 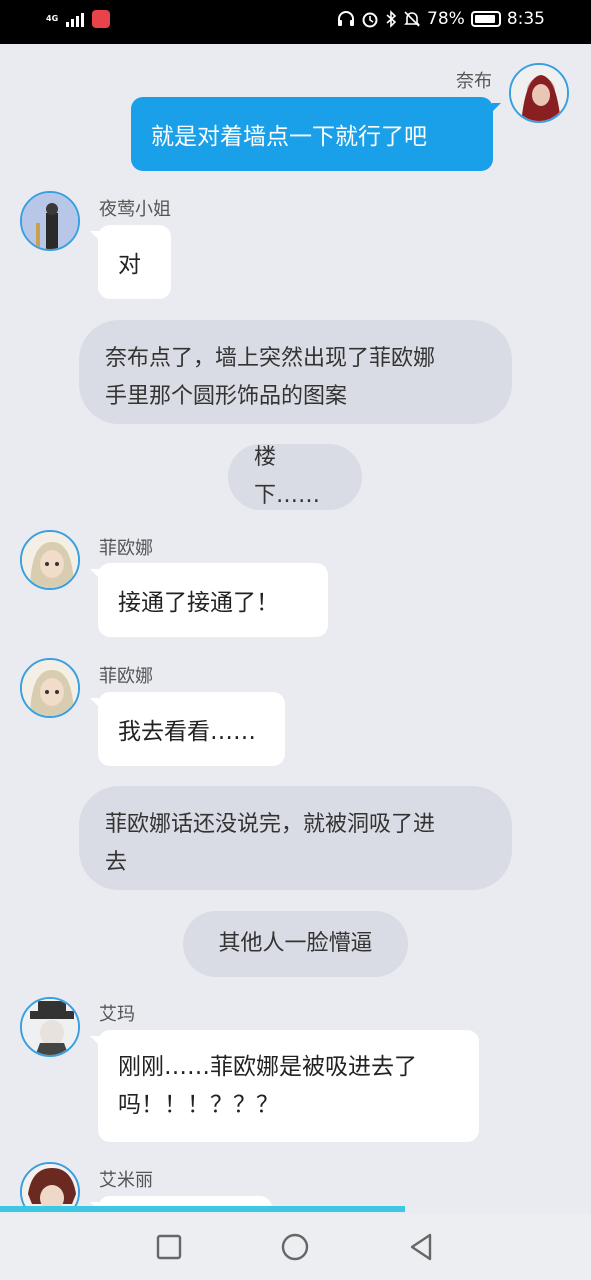 I want to click on reading-progress-bar, so click(x=295, y=1210).